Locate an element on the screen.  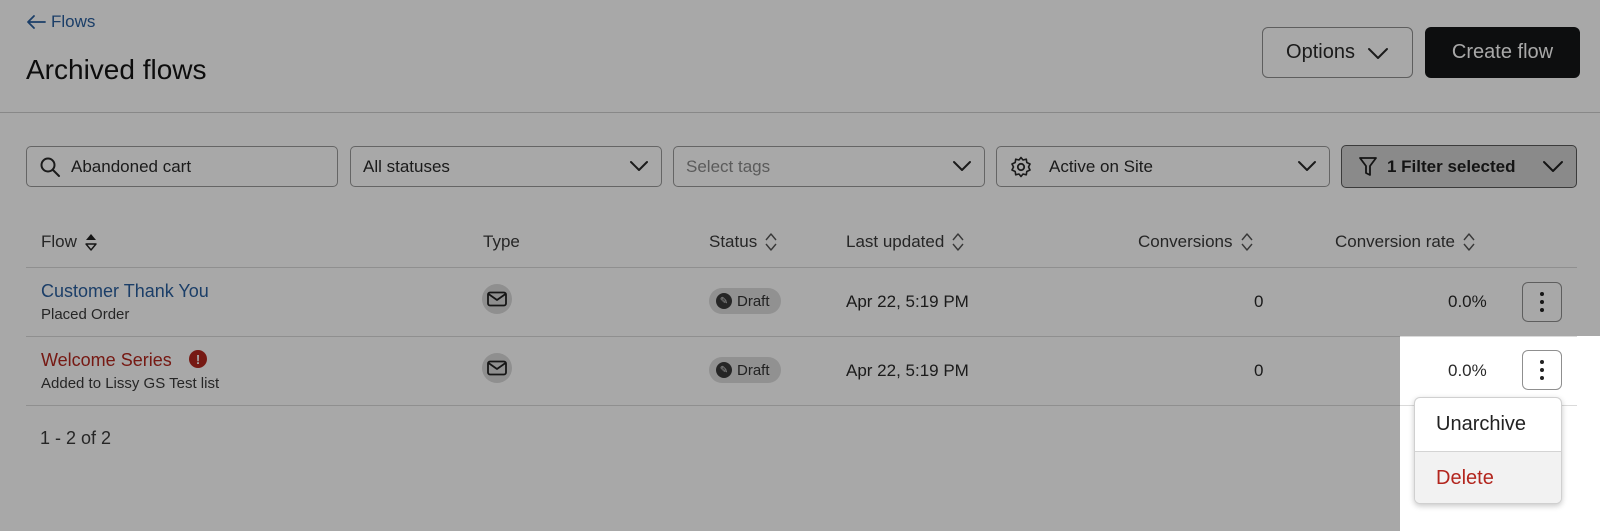
column-label: Type is located at coordinates (501, 241).